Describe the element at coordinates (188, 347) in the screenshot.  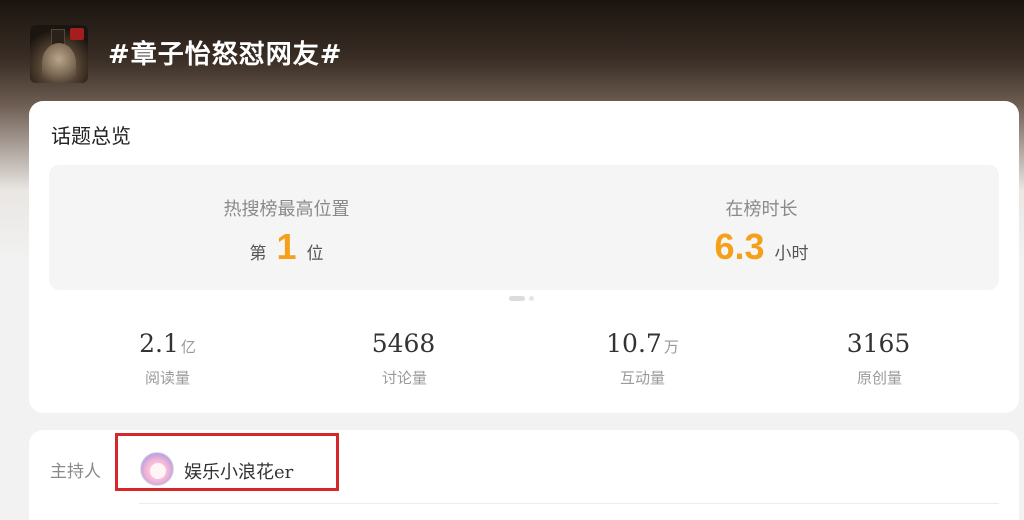
I see `stat-unit: 亿` at that location.